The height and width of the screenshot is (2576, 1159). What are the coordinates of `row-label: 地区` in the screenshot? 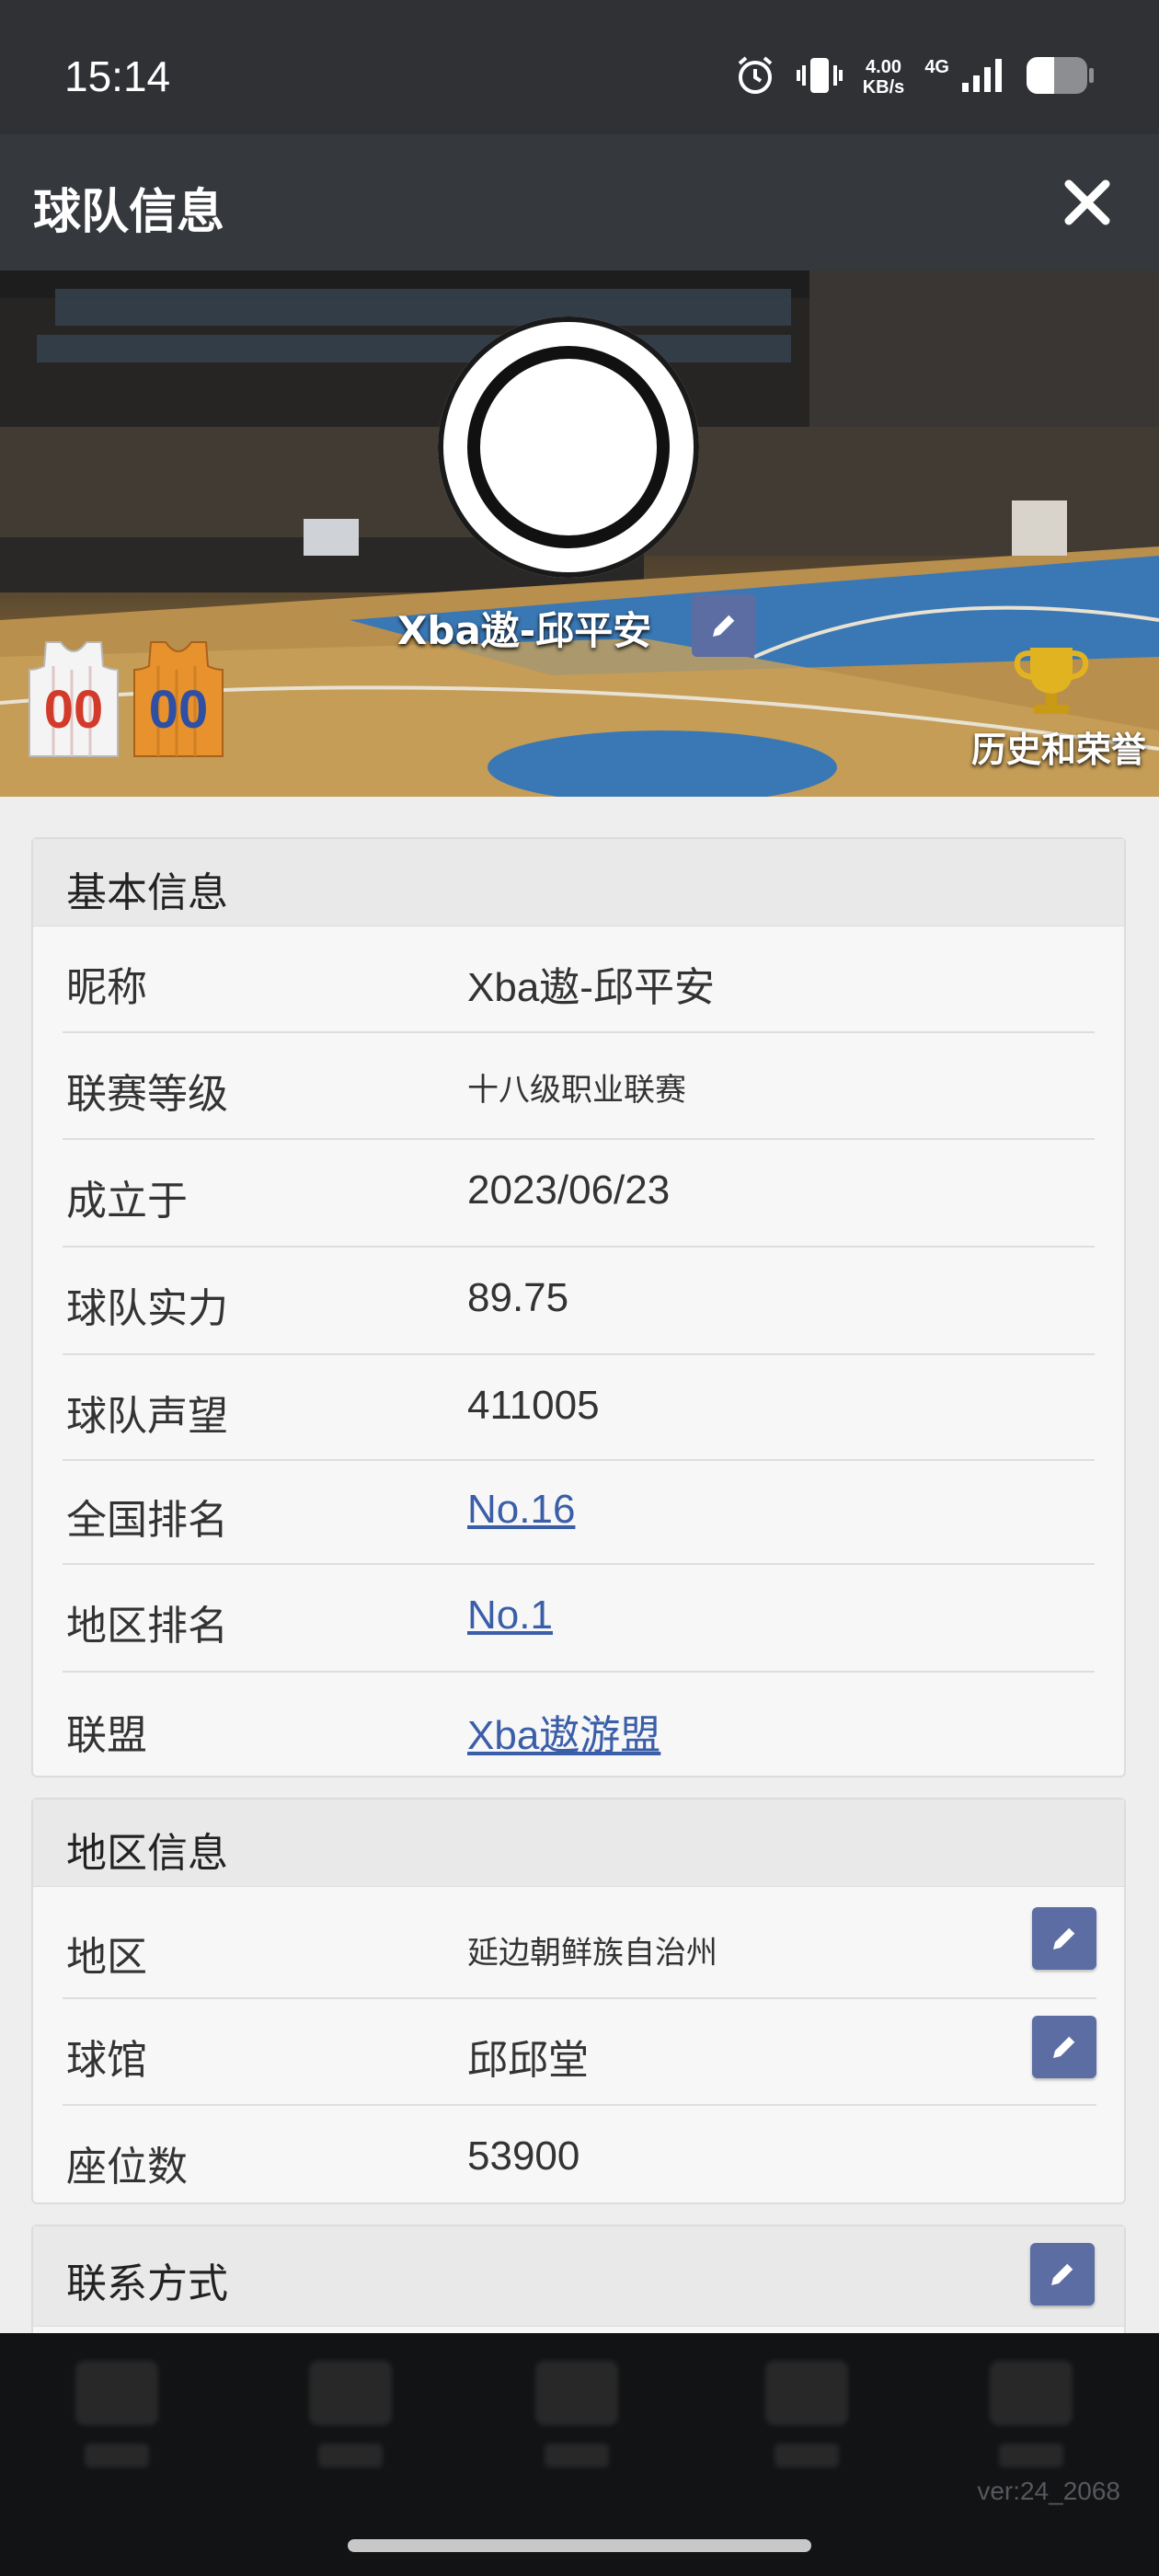 It's located at (106, 1957).